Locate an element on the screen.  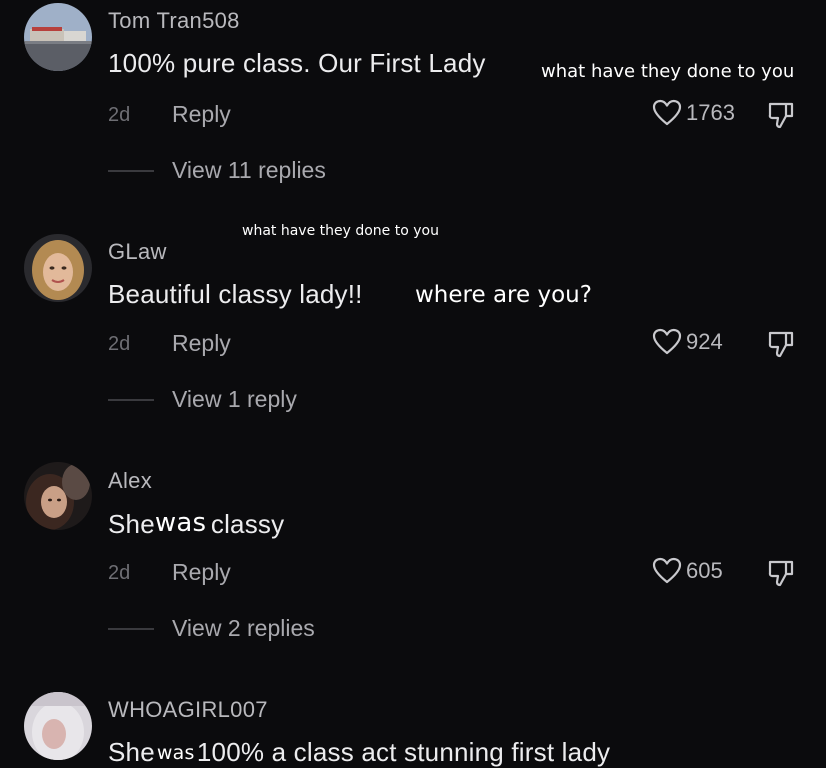
comment-text: 100% pure class. Our First Lady is located at coordinates (297, 63).